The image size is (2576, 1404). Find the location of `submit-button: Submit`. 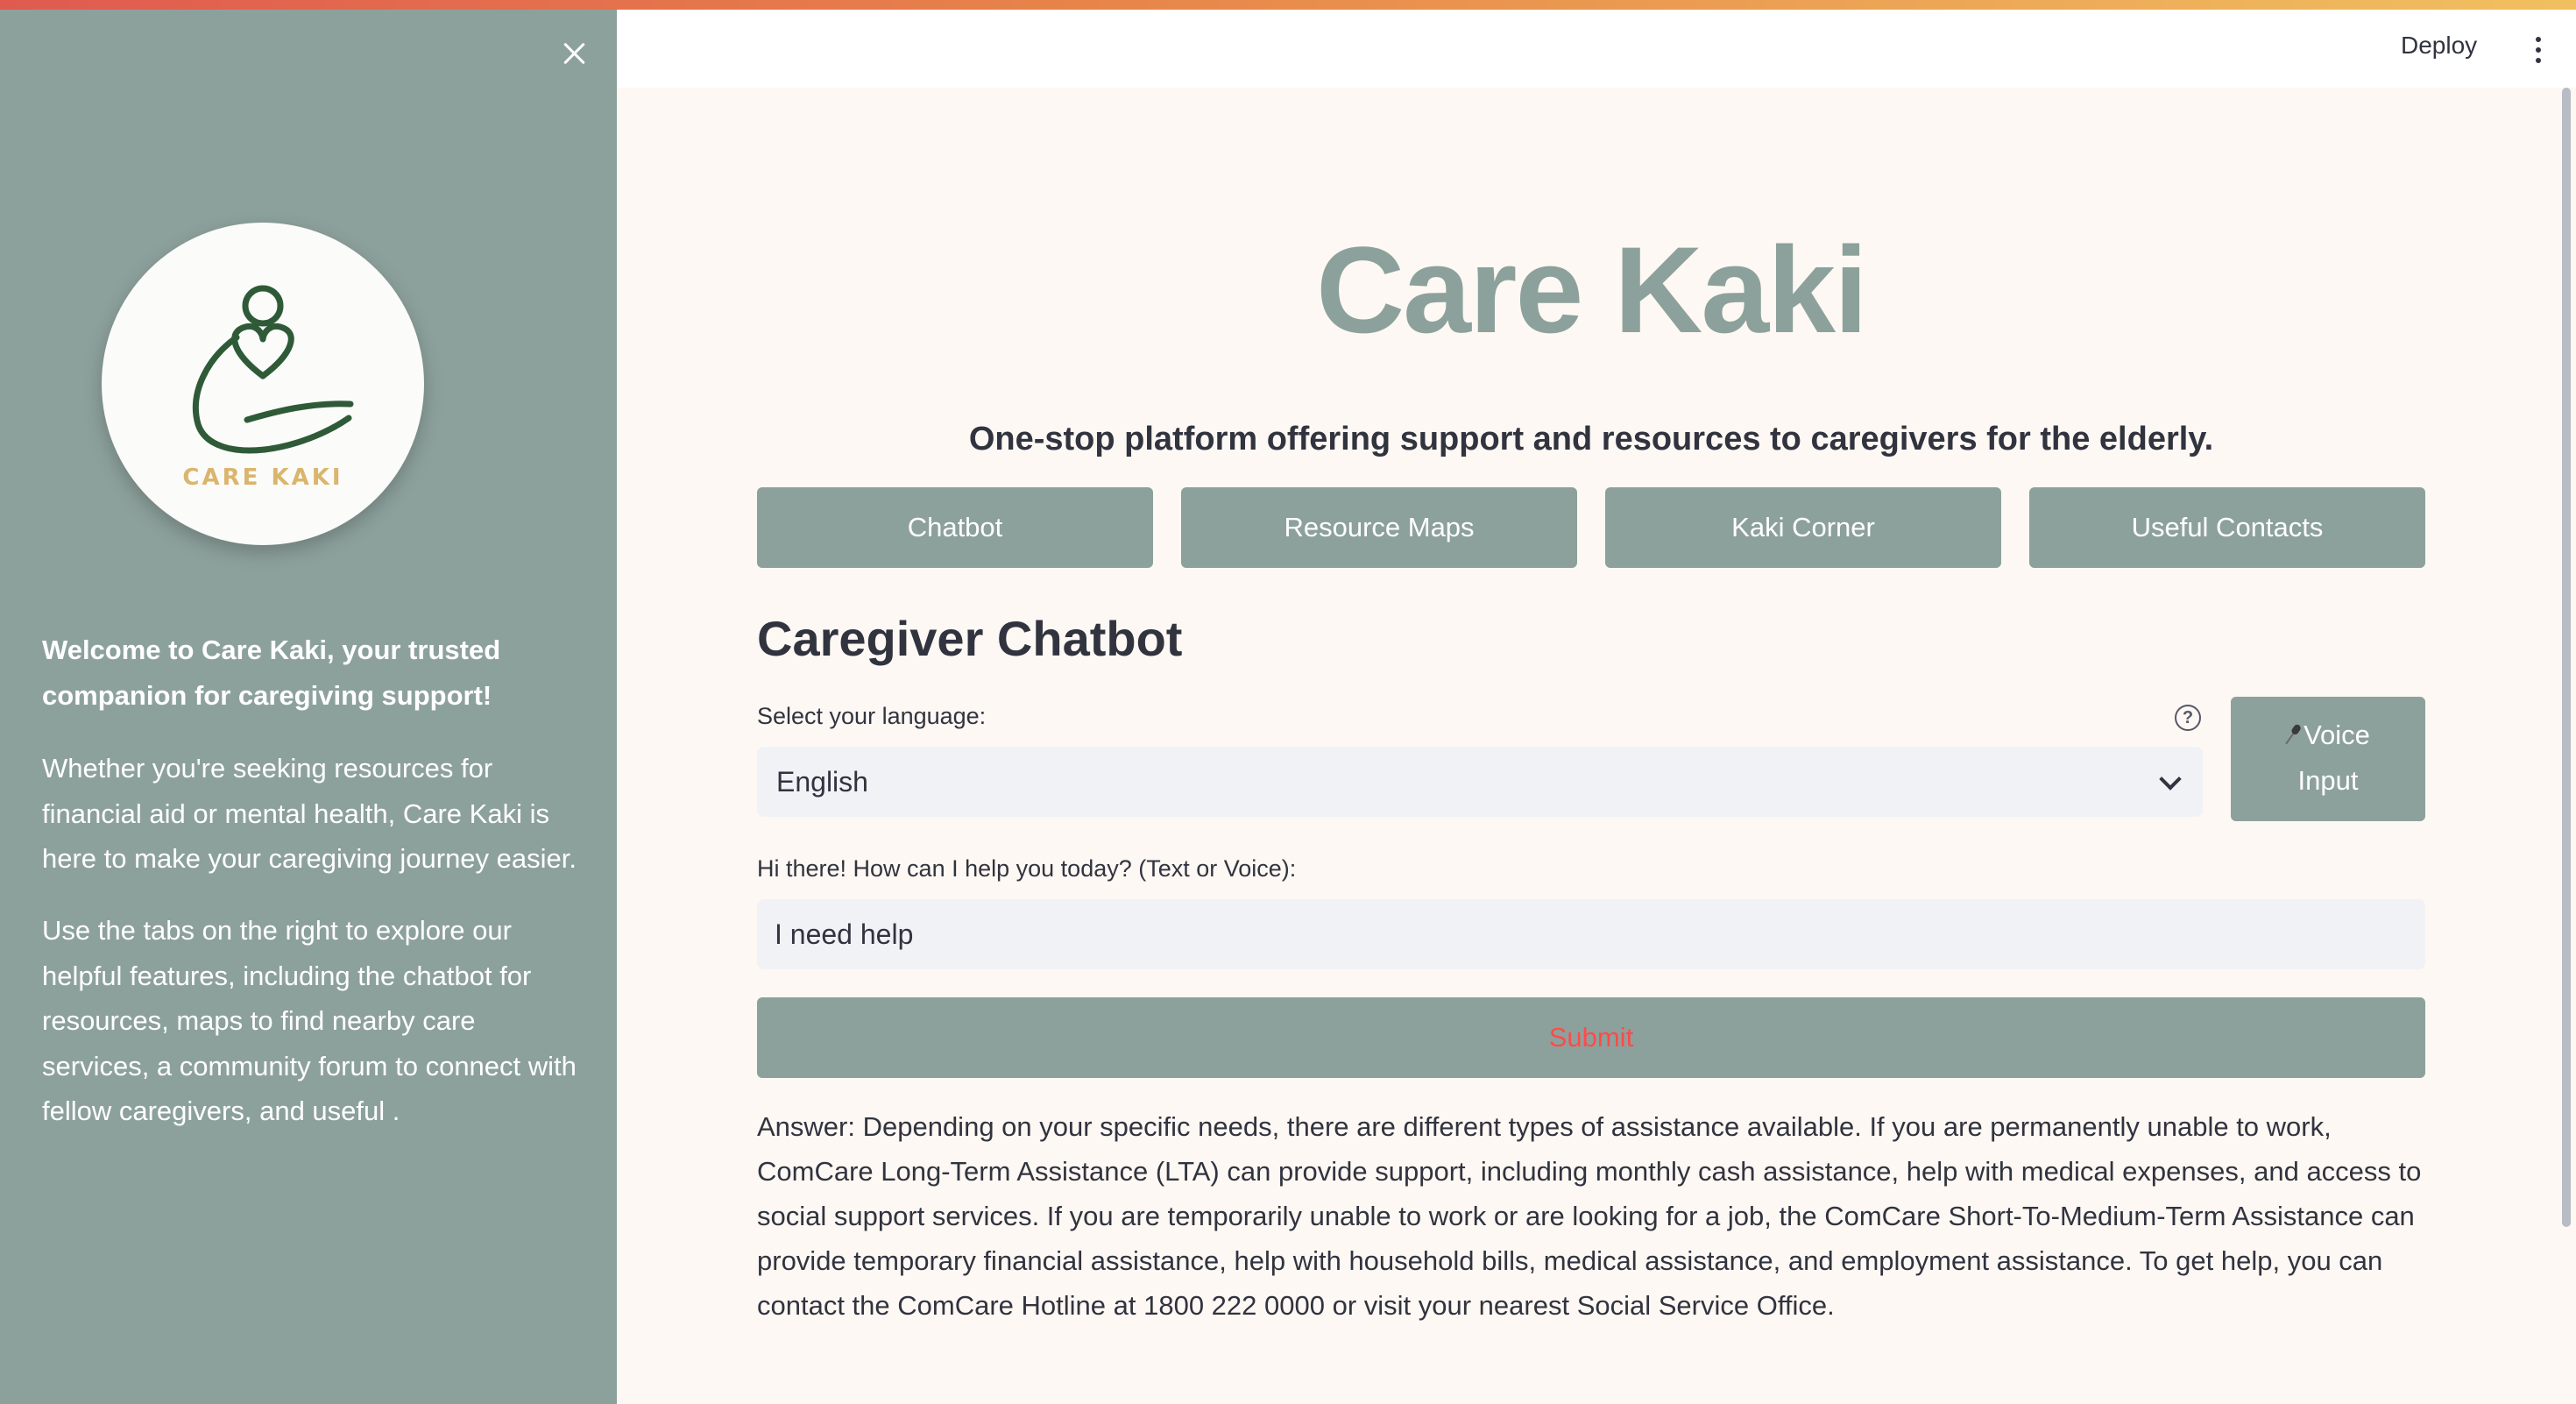

submit-button: Submit is located at coordinates (1591, 1037).